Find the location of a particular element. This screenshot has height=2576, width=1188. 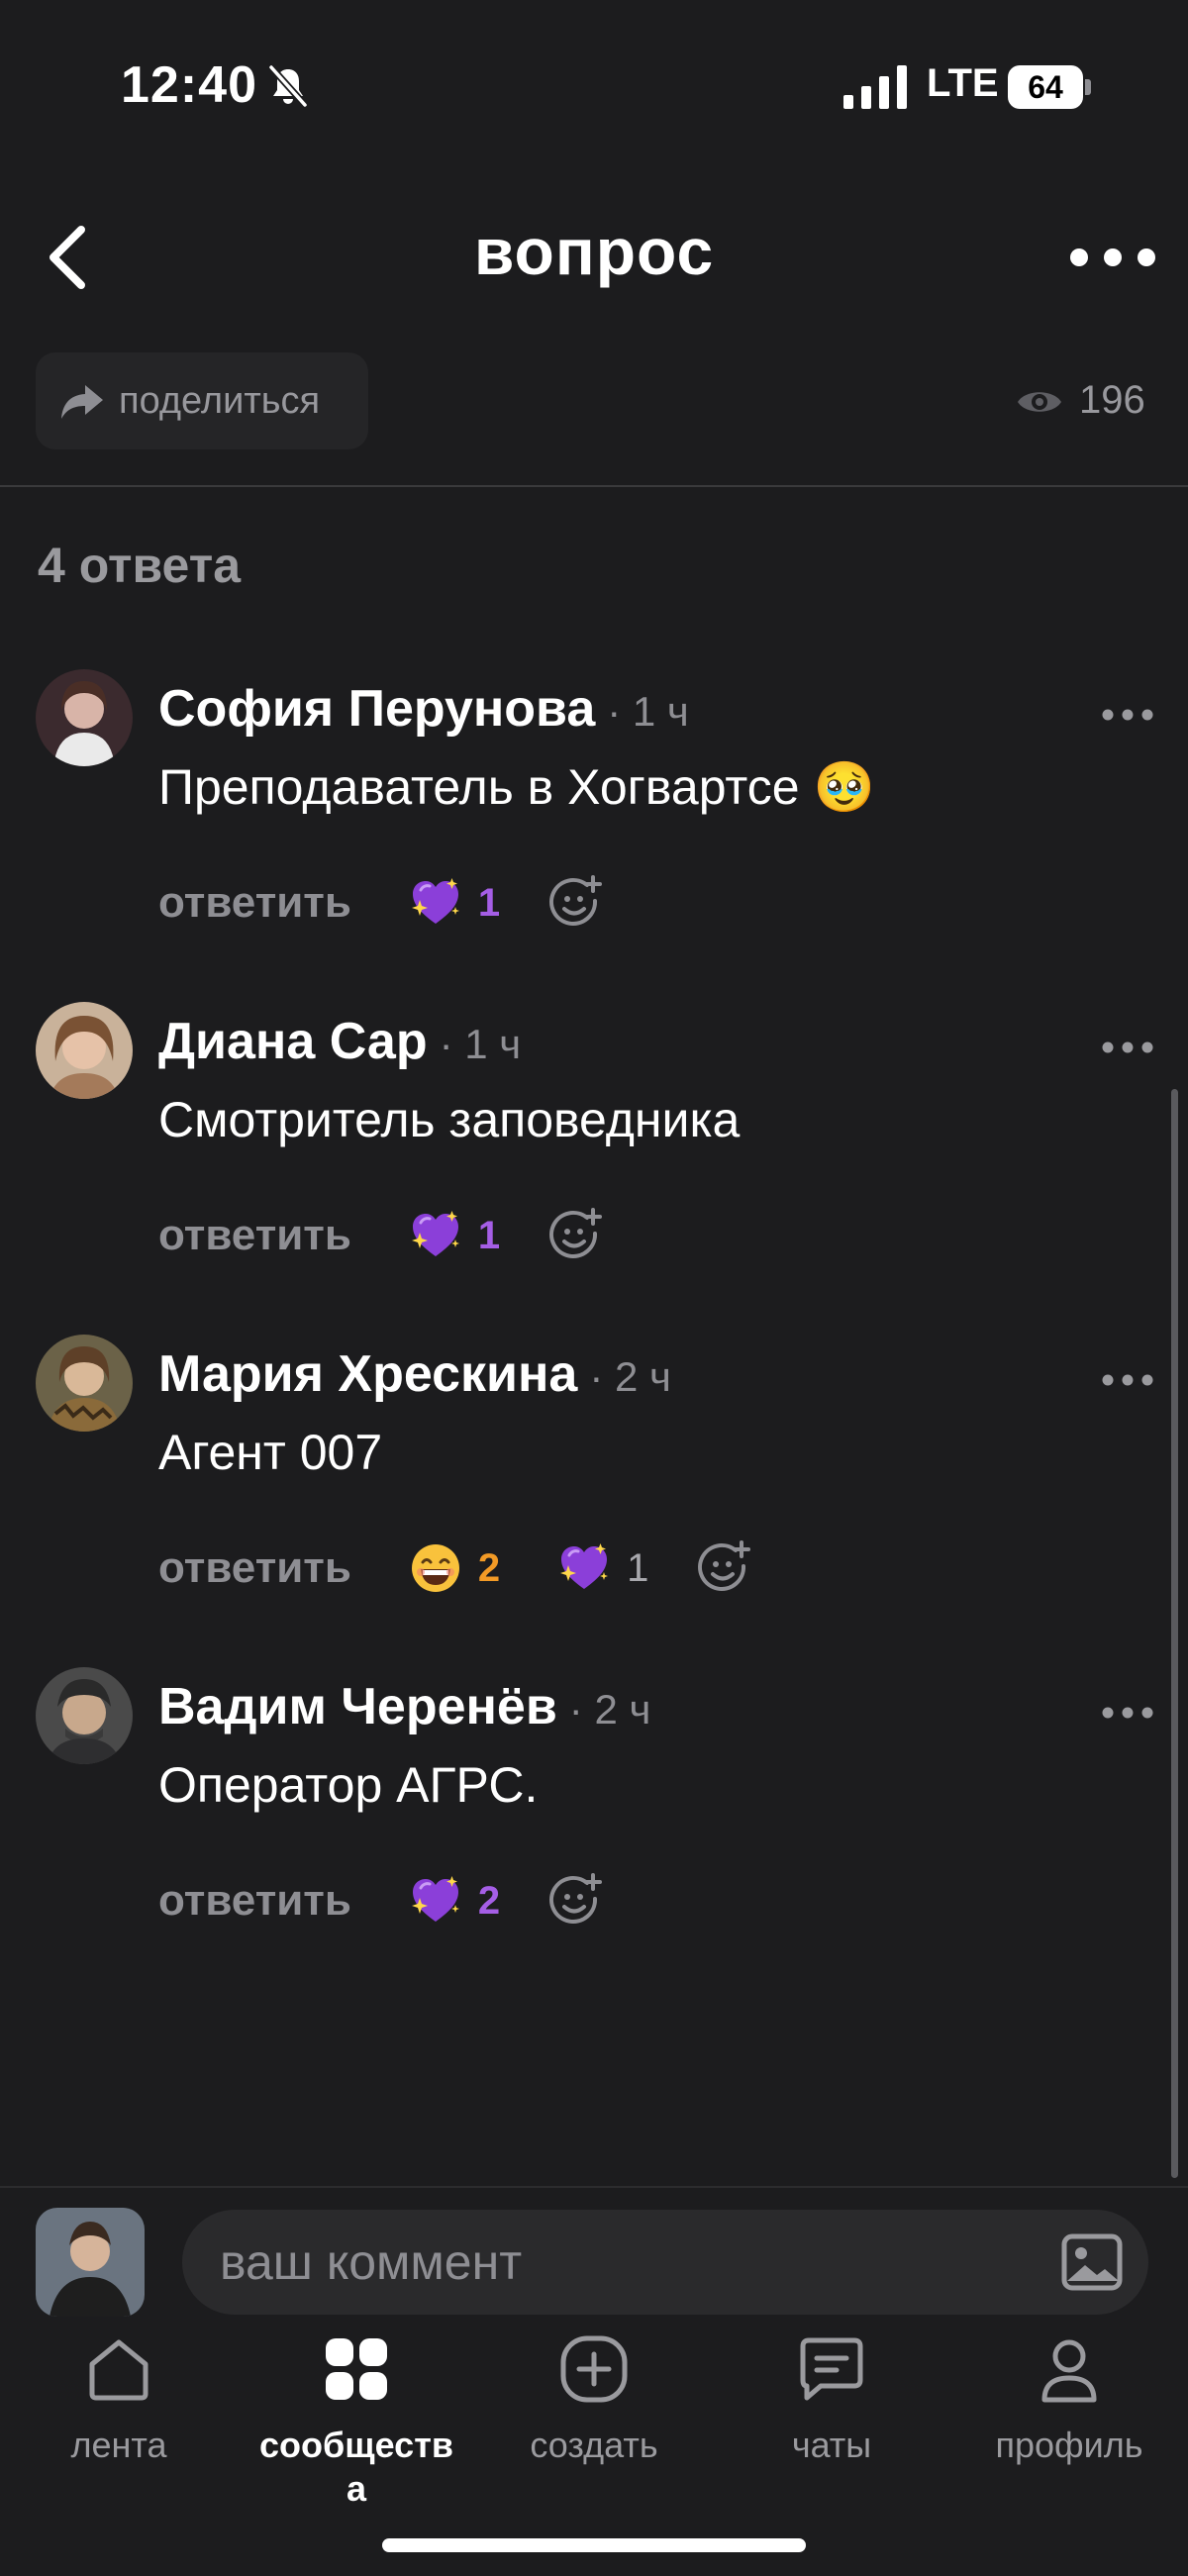

more-options-icon is located at coordinates (1113, 257).